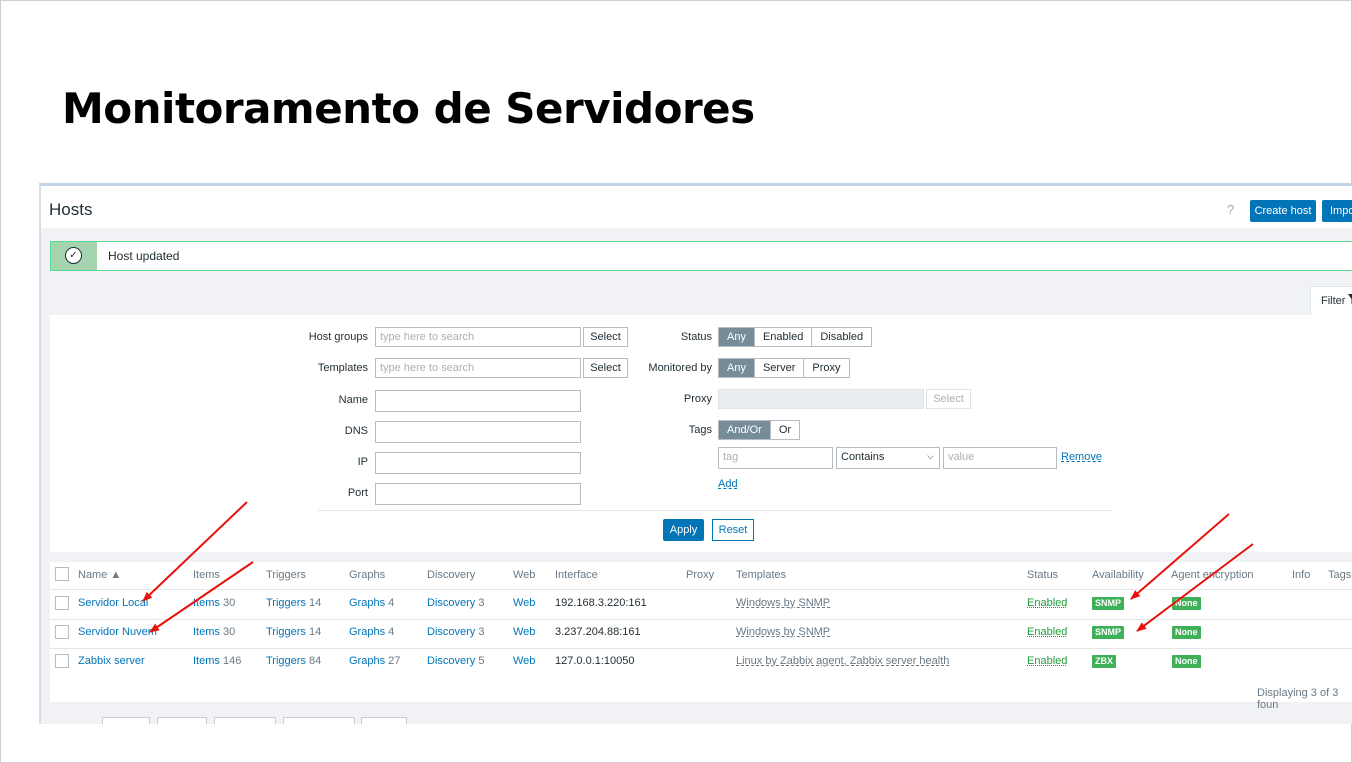  I want to click on host-name-link: Servidor Nuvem, so click(117, 632).